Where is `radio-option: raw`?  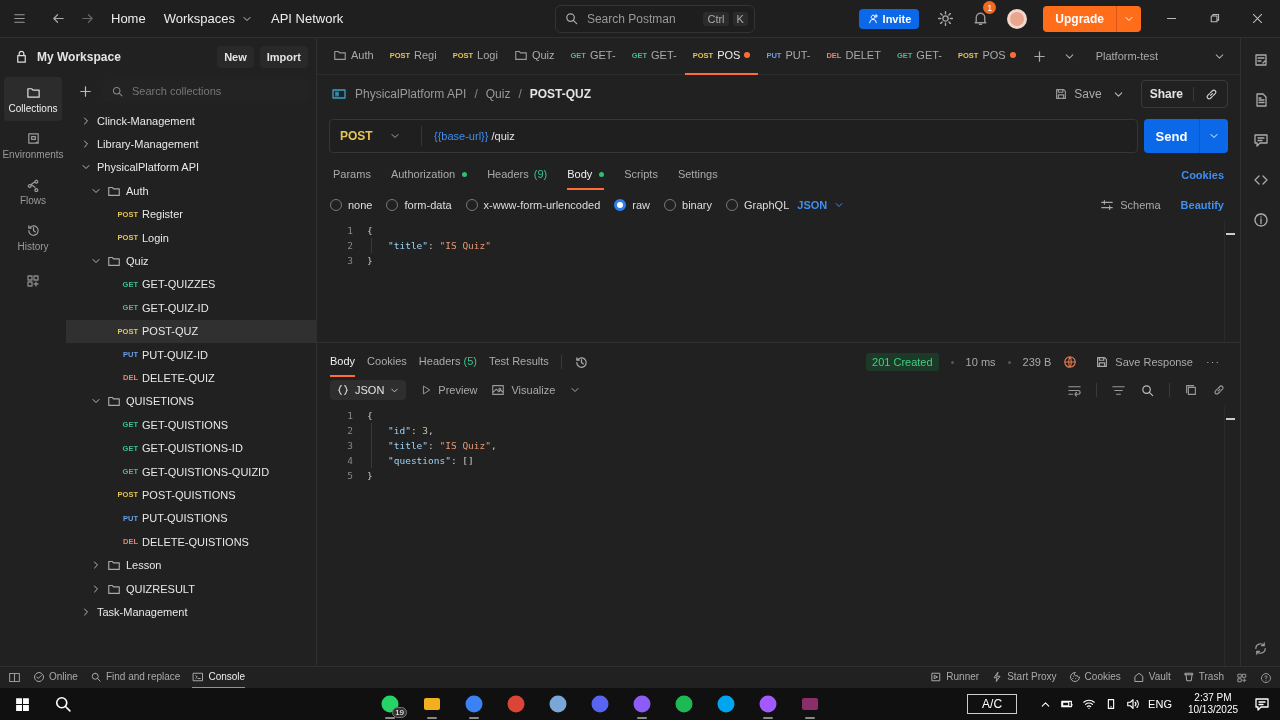
radio-option: raw is located at coordinates (632, 205).